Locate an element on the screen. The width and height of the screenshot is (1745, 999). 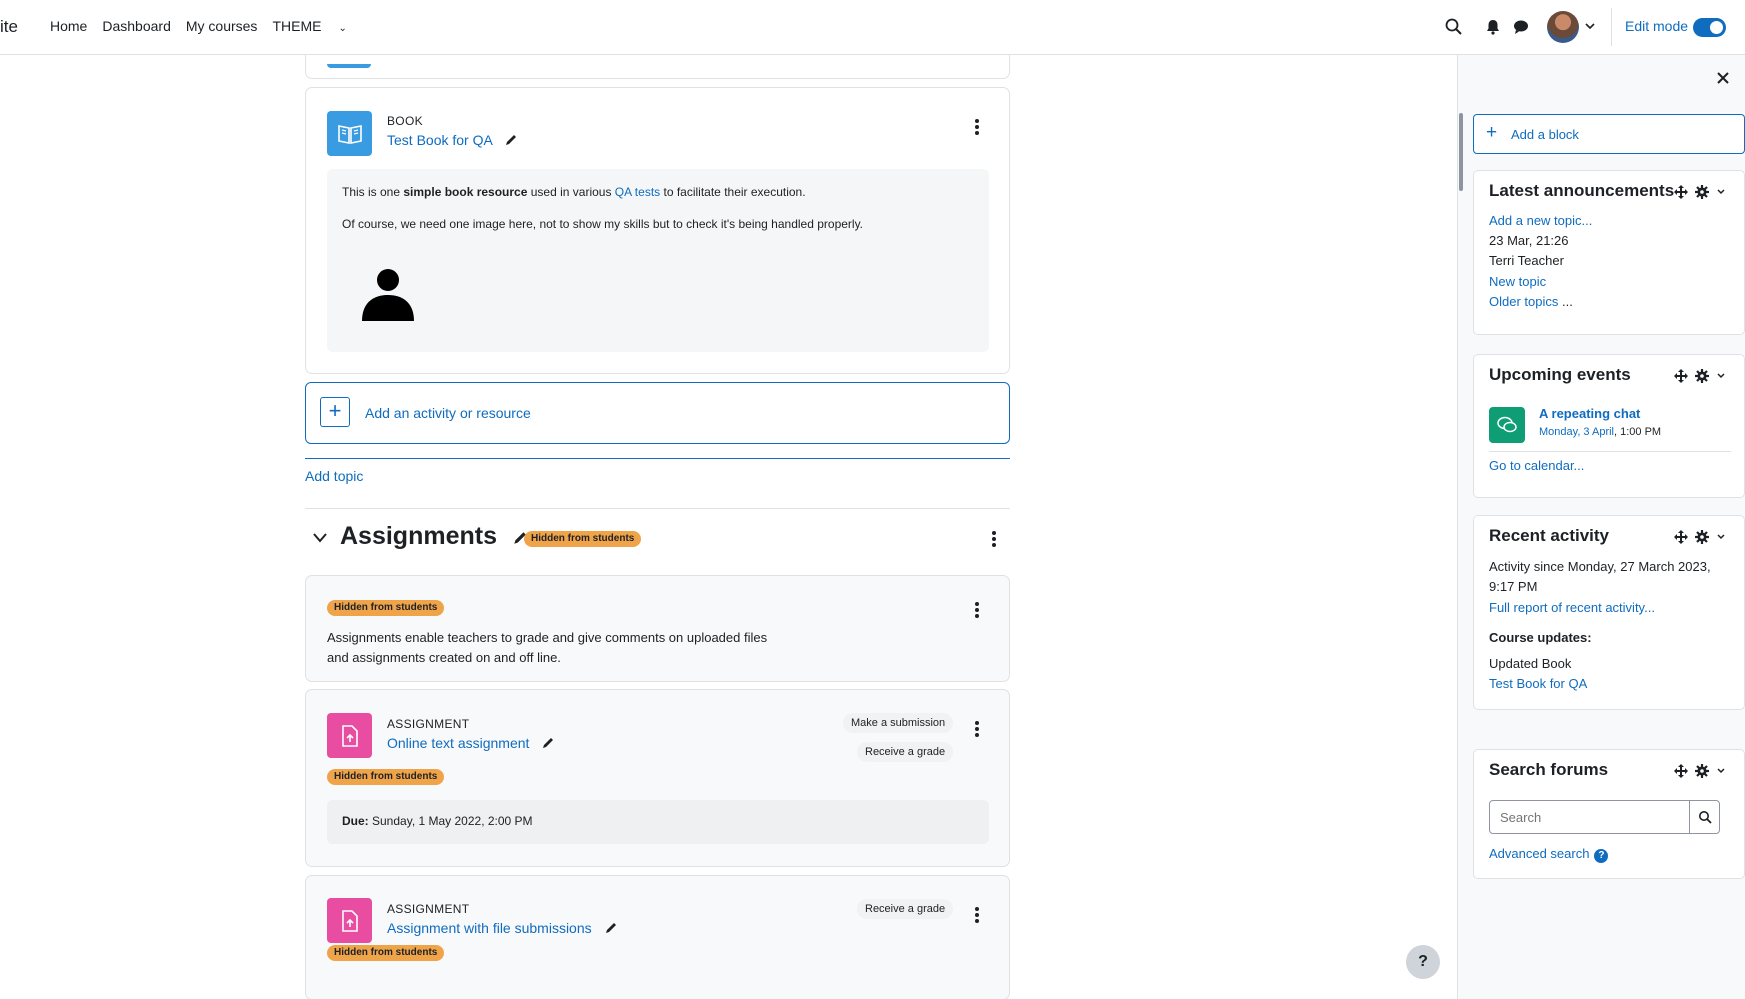
activity-name: Test Book for QA is located at coordinates (452, 140).